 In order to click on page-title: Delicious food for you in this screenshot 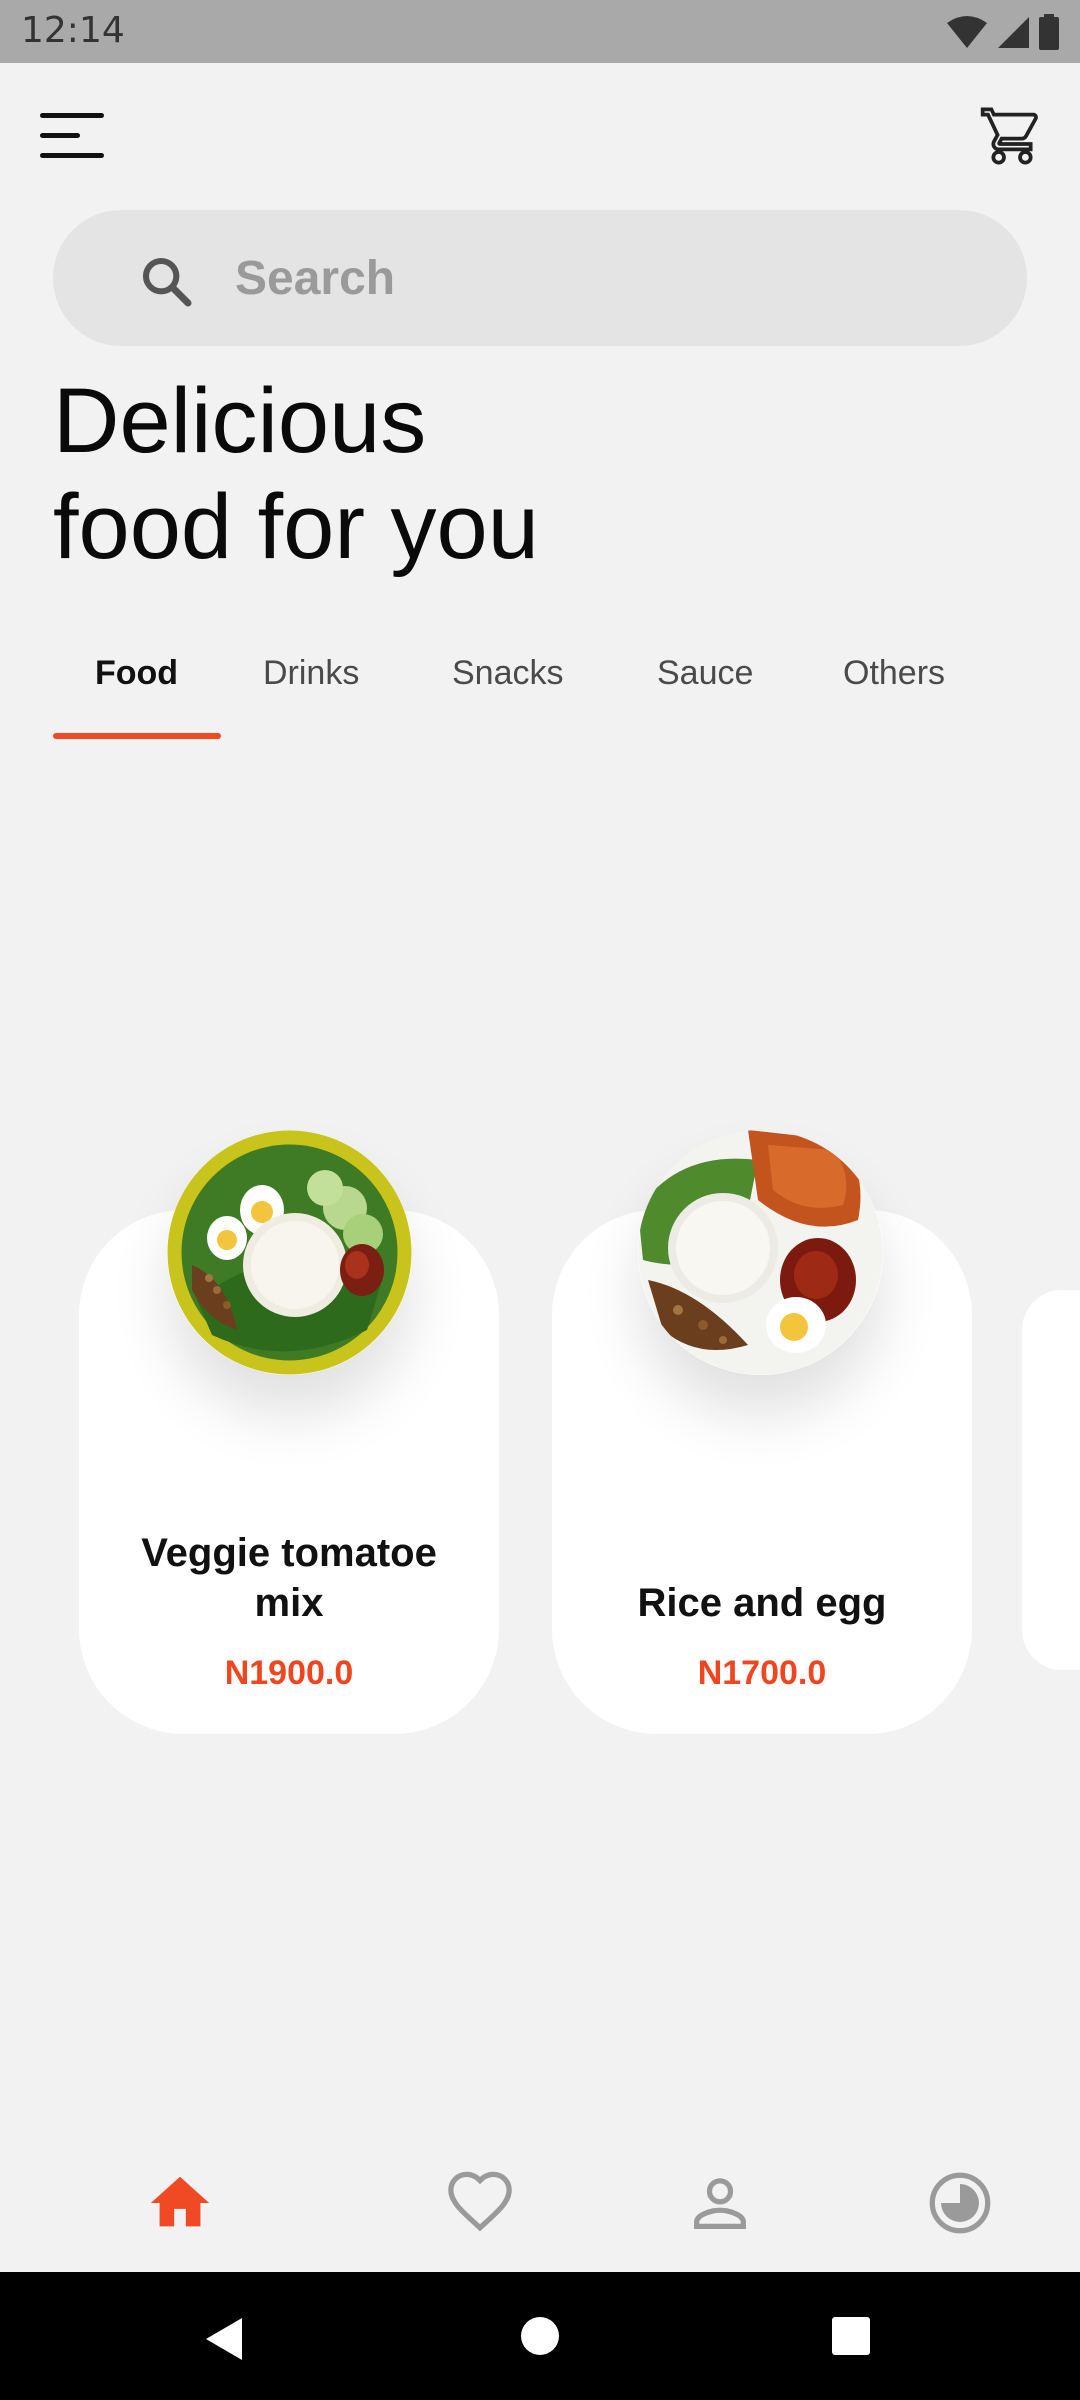, I will do `click(503, 474)`.